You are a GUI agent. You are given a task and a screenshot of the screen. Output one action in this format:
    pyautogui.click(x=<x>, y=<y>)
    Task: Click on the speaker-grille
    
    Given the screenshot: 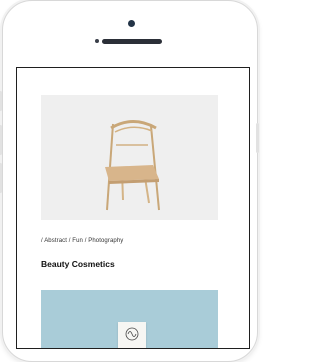 What is the action you would take?
    pyautogui.click(x=132, y=41)
    